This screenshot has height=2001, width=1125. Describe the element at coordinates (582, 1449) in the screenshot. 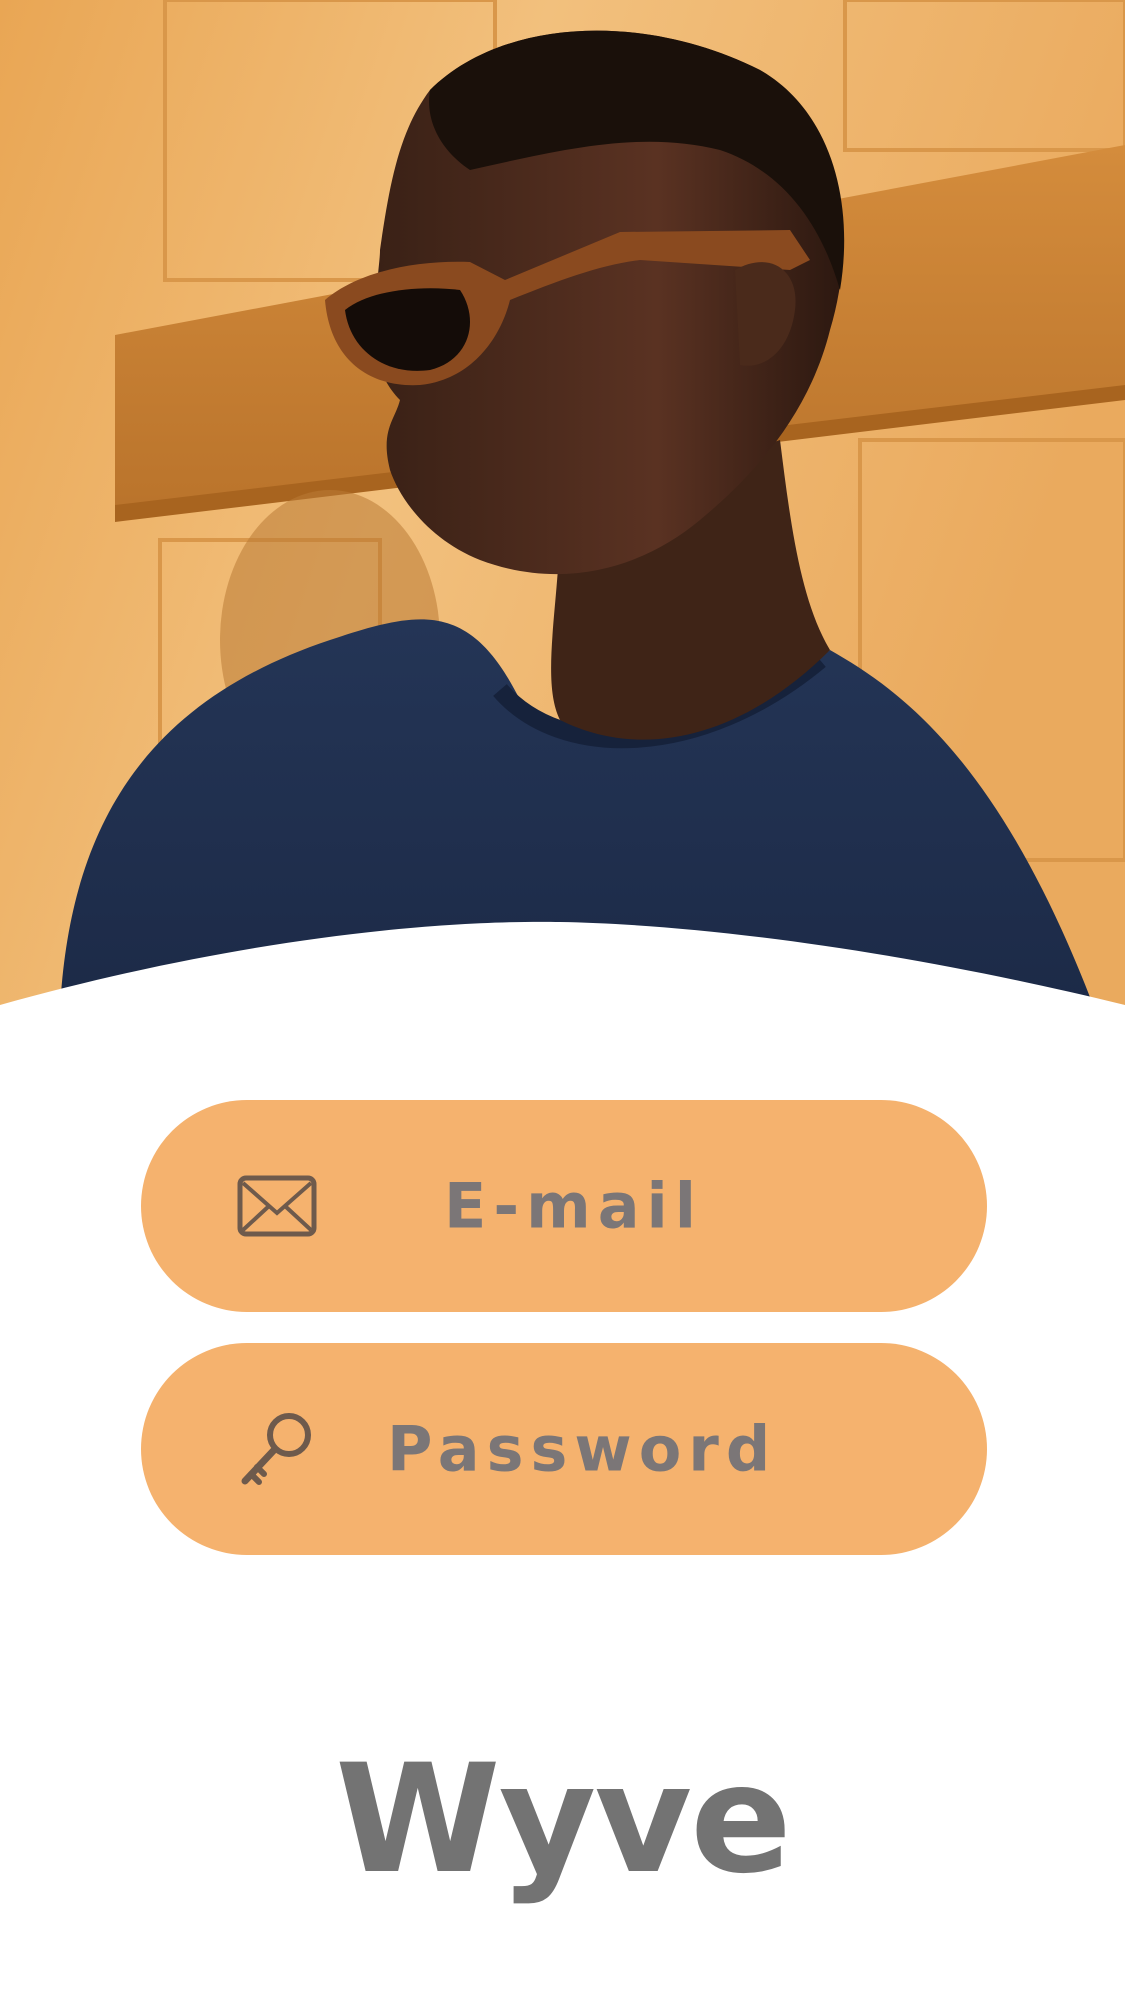

I see `password-placeholder: Password` at that location.